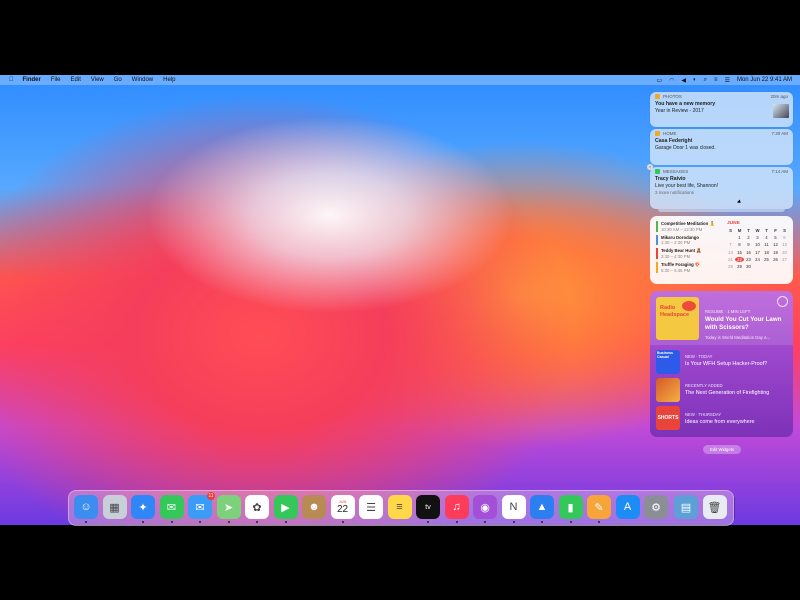 The width and height of the screenshot is (800, 600). What do you see at coordinates (775, 259) in the screenshot?
I see `calendar-day: 26` at bounding box center [775, 259].